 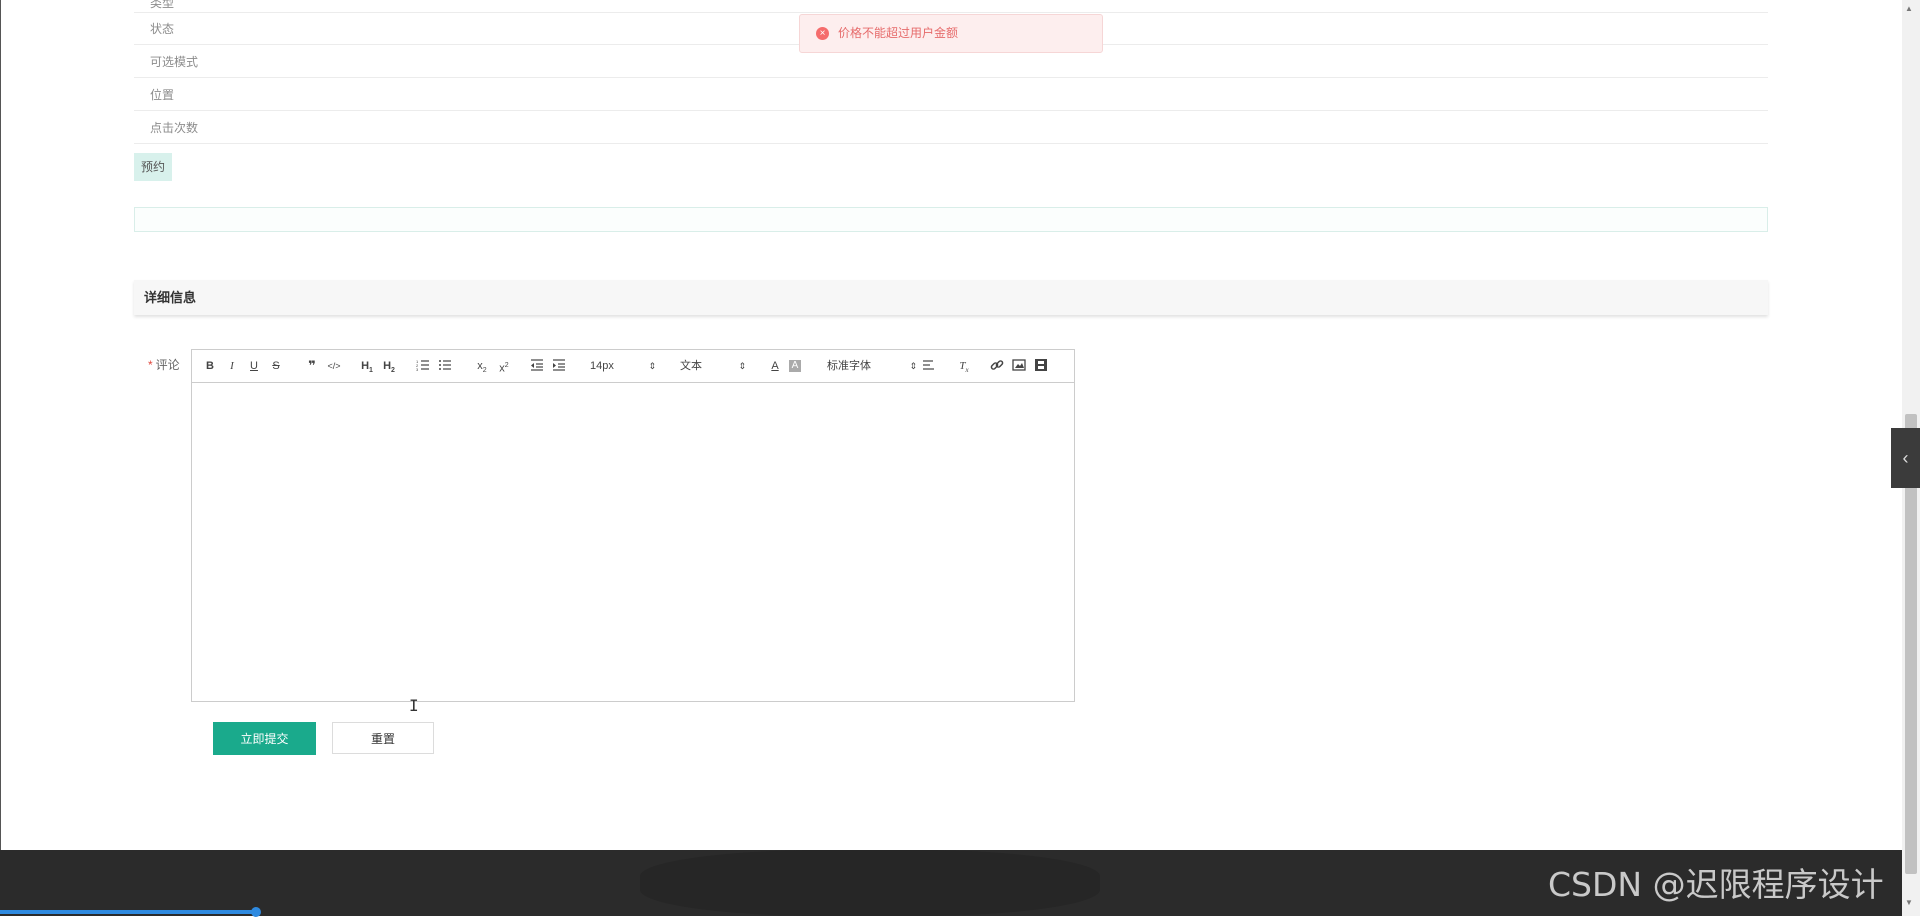 What do you see at coordinates (424, 366) in the screenshot?
I see `ordered-list-icon: 123` at bounding box center [424, 366].